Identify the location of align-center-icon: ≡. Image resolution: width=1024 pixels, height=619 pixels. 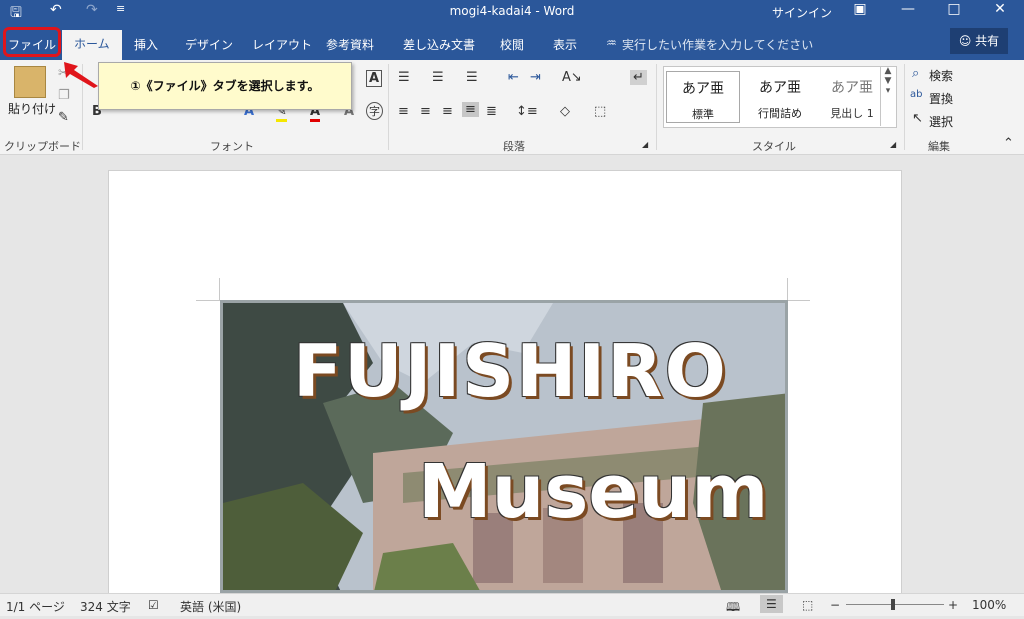
(425, 111).